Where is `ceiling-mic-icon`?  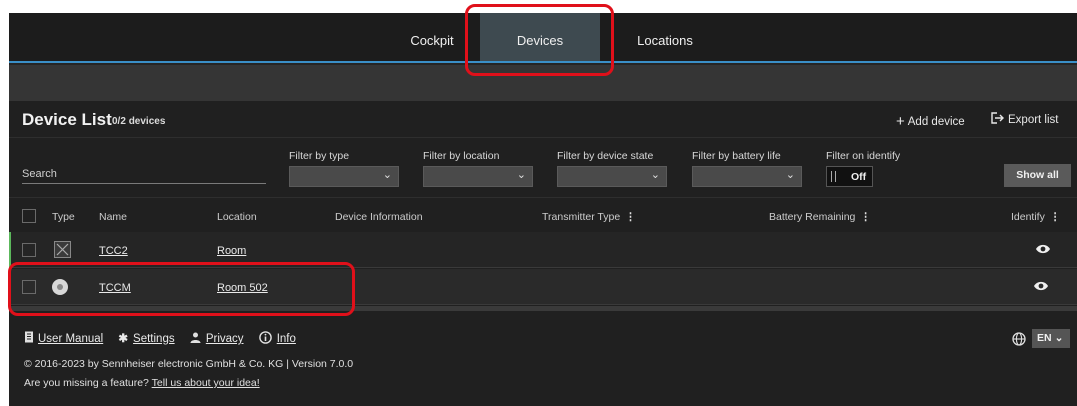 ceiling-mic-icon is located at coordinates (60, 287).